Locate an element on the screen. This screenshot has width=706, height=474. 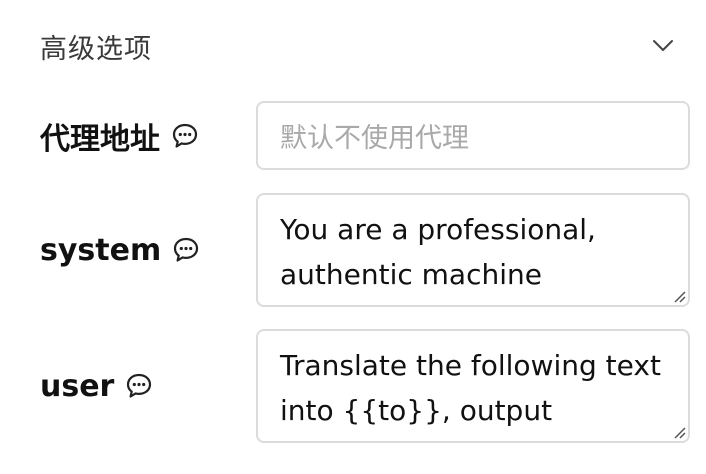
user-label: user is located at coordinates (77, 386).